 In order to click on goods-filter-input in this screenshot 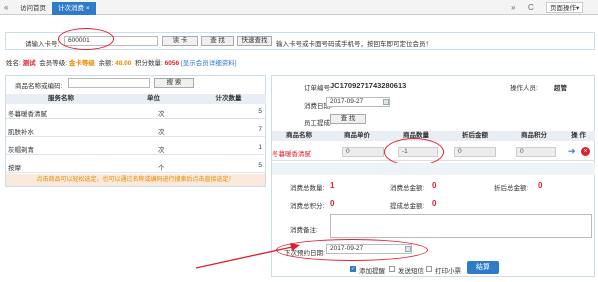, I will do `click(109, 83)`.